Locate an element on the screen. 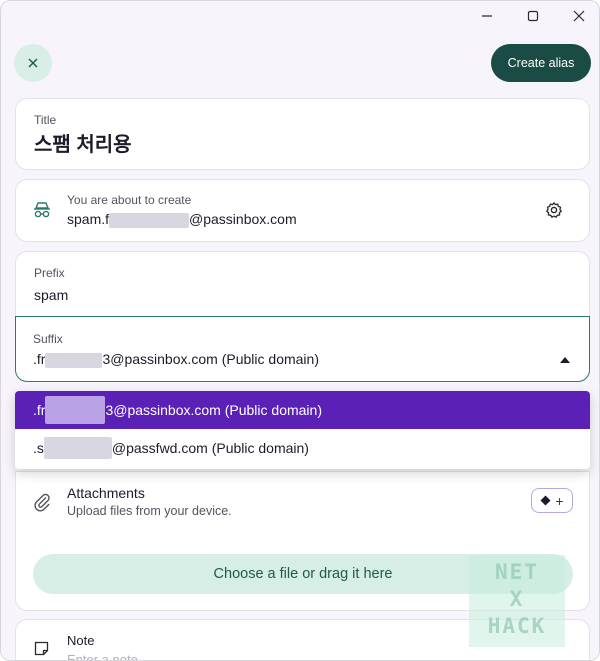  paperclip-icon is located at coordinates (42, 504).